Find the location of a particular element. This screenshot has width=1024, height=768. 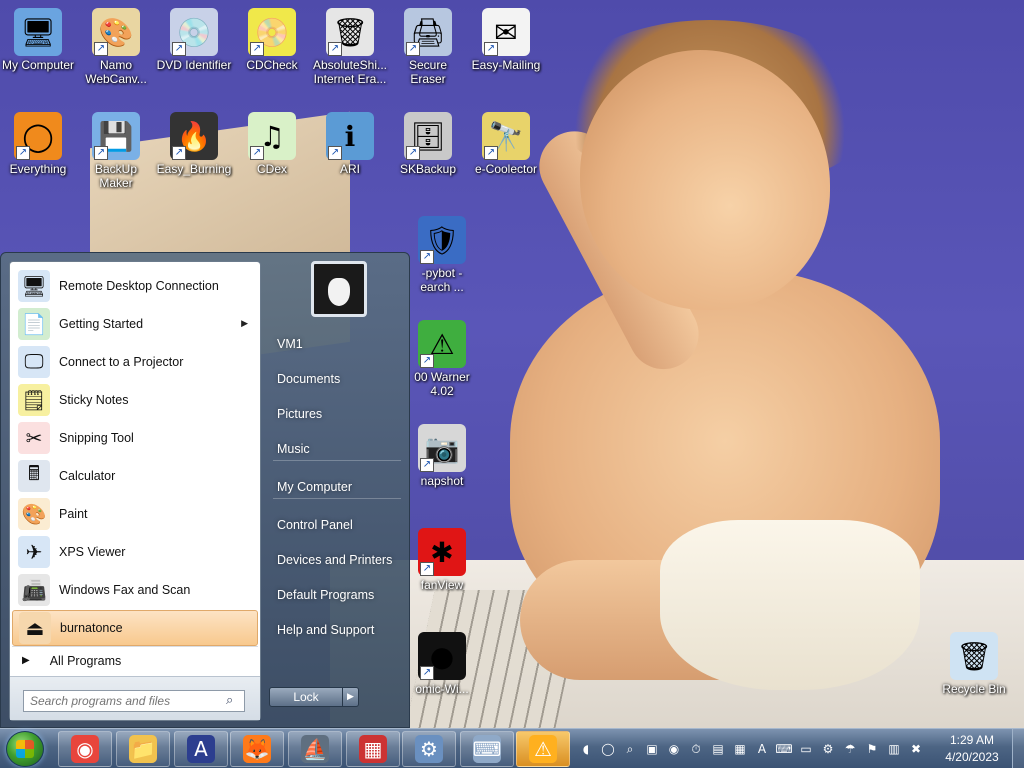

desktop-icon: 🔥 ↗ Easy_Burning is located at coordinates (194, 144).